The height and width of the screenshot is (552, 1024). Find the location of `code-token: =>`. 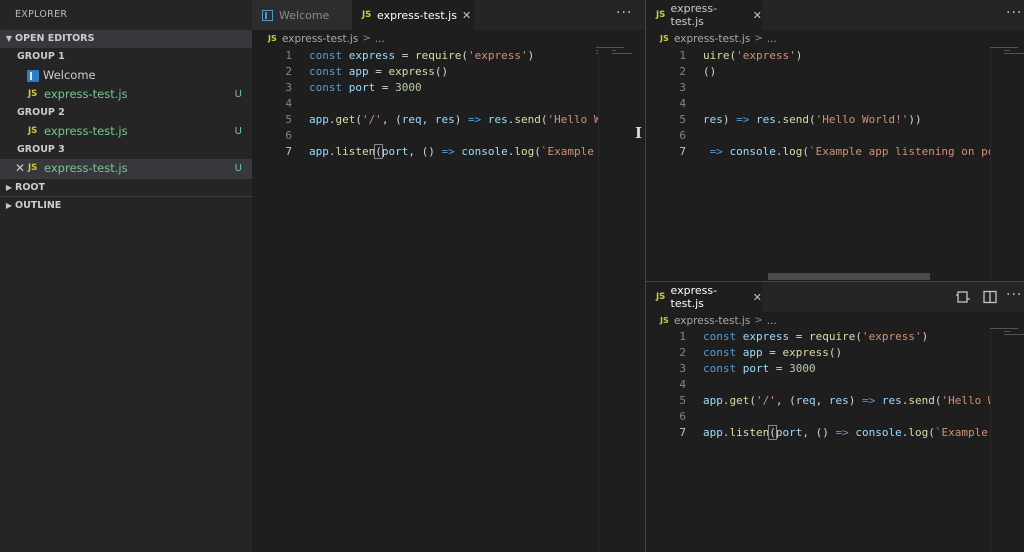

code-token: => is located at coordinates (842, 432).